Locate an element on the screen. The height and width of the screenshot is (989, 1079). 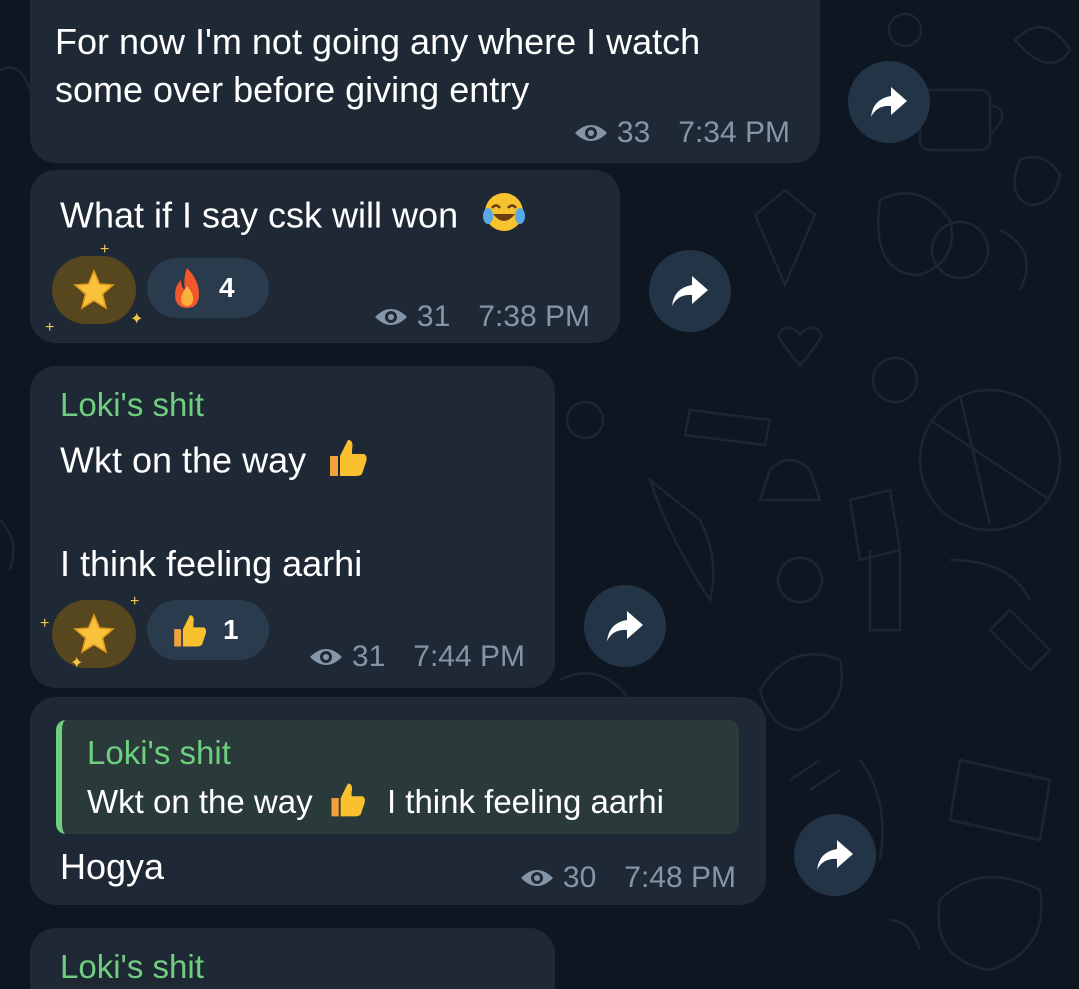
message-text: What if I say csk will won is located at coordinates (293, 218).